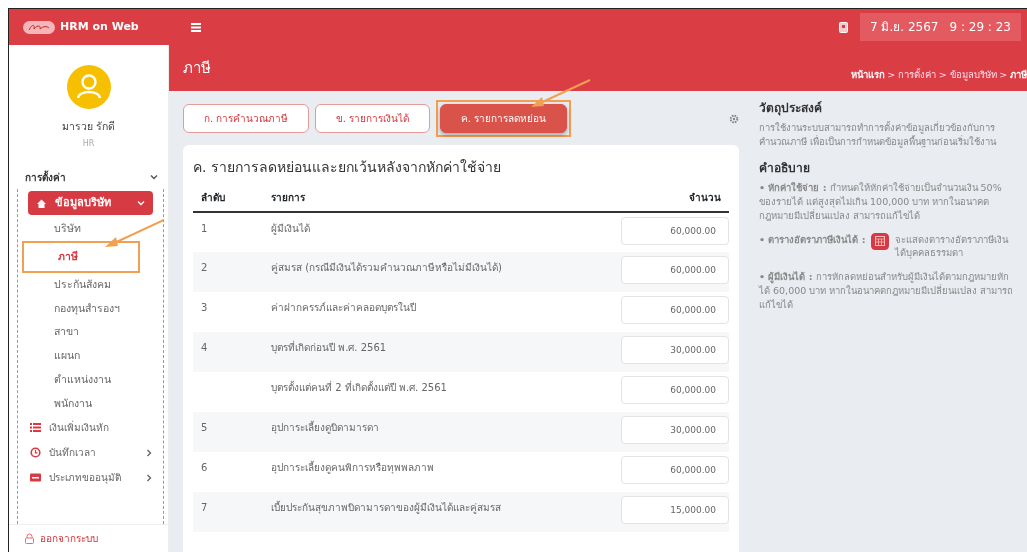 The height and width of the screenshot is (552, 1027). What do you see at coordinates (425, 198) in the screenshot?
I see `column-header: รายการ` at bounding box center [425, 198].